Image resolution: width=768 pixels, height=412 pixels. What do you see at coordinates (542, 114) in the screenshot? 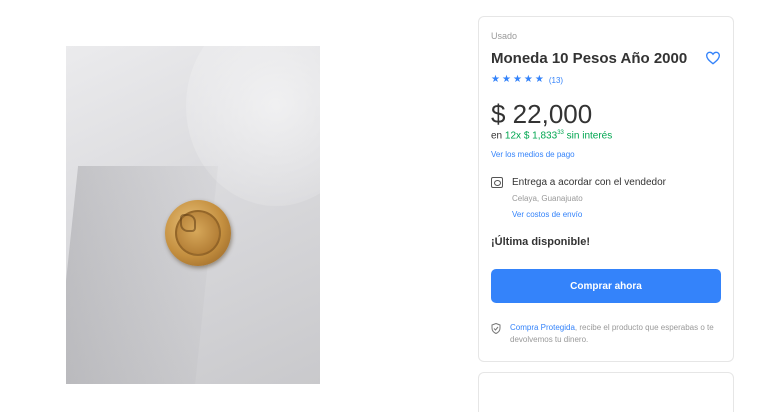
I see `price: $ 22,000` at bounding box center [542, 114].